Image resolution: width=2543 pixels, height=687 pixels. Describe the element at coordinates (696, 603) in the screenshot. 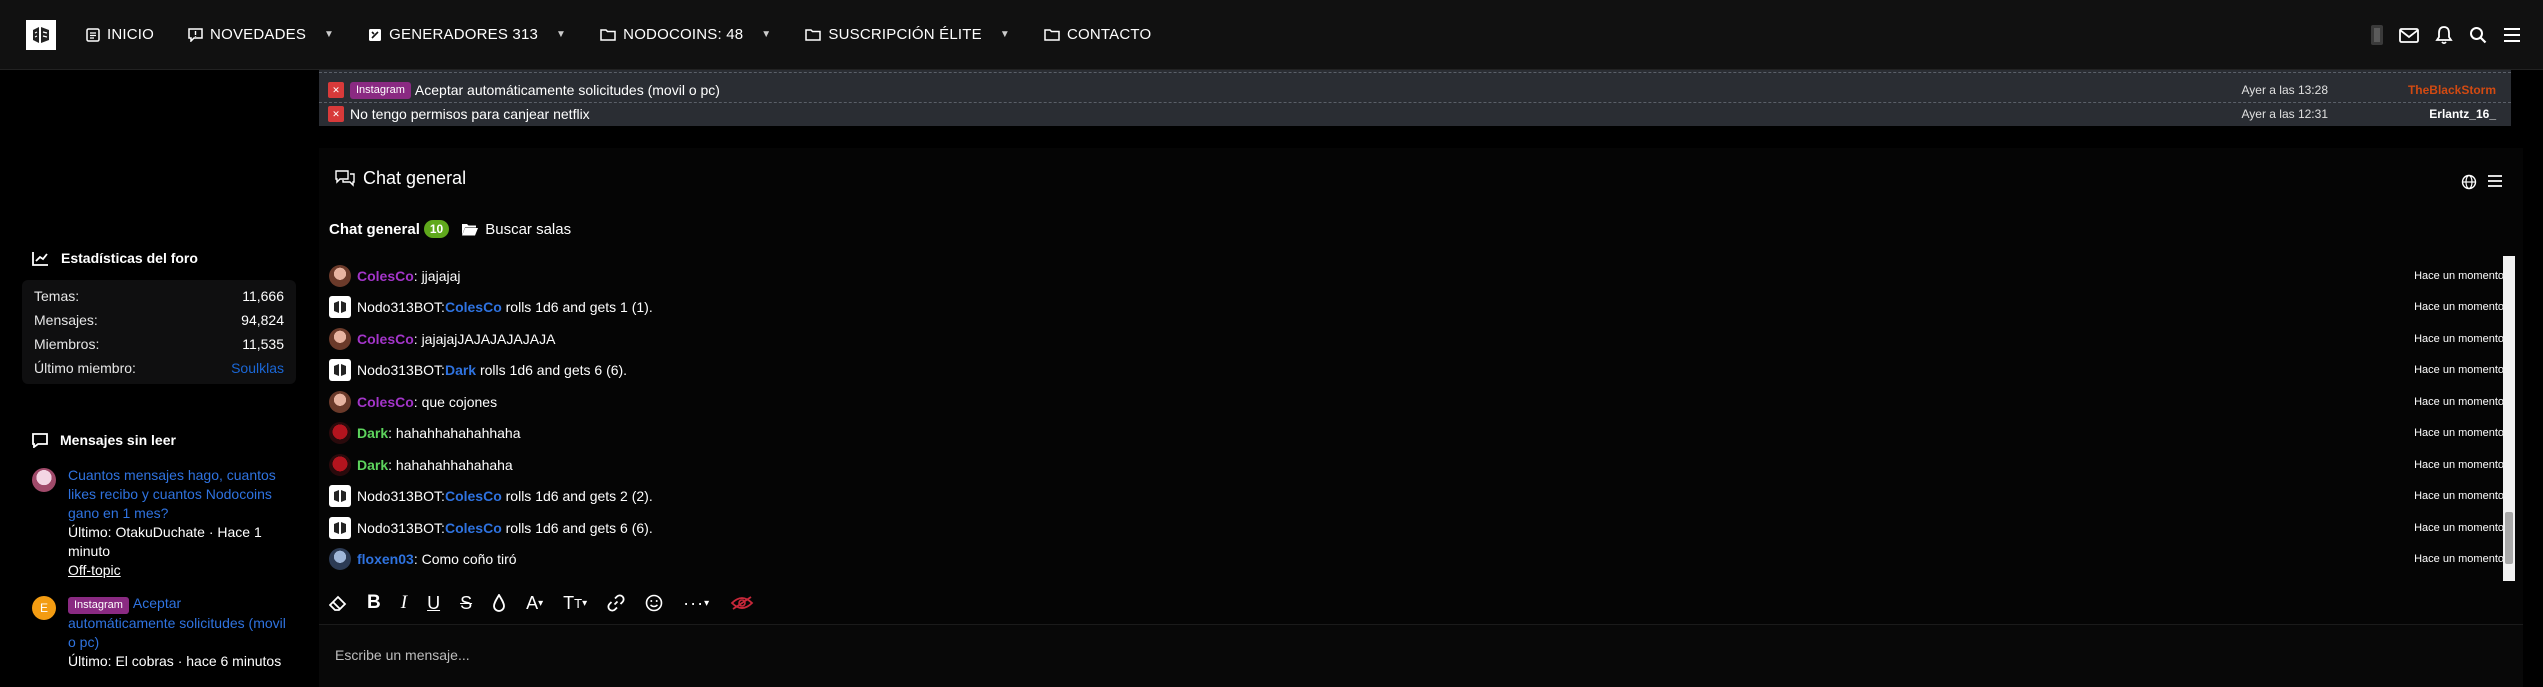

I see `more-icon: ··· ▾` at that location.